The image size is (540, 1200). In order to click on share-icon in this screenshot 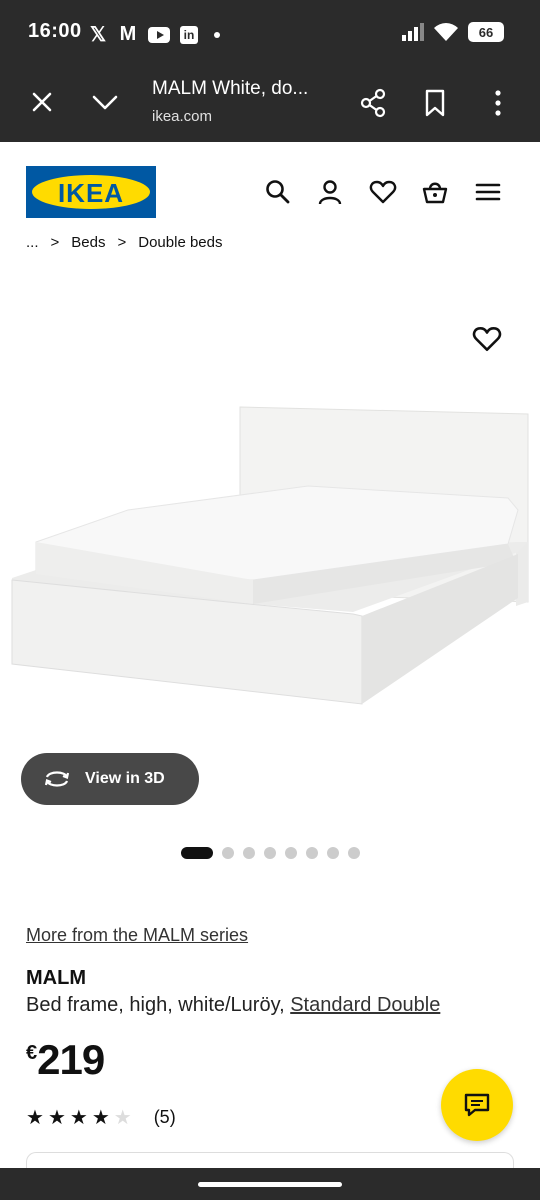, I will do `click(373, 103)`.